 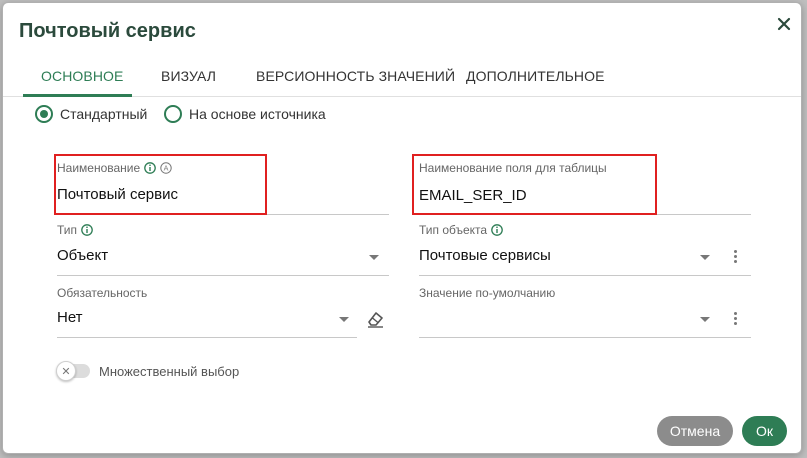 What do you see at coordinates (223, 275) in the screenshot?
I see `type-field-underline` at bounding box center [223, 275].